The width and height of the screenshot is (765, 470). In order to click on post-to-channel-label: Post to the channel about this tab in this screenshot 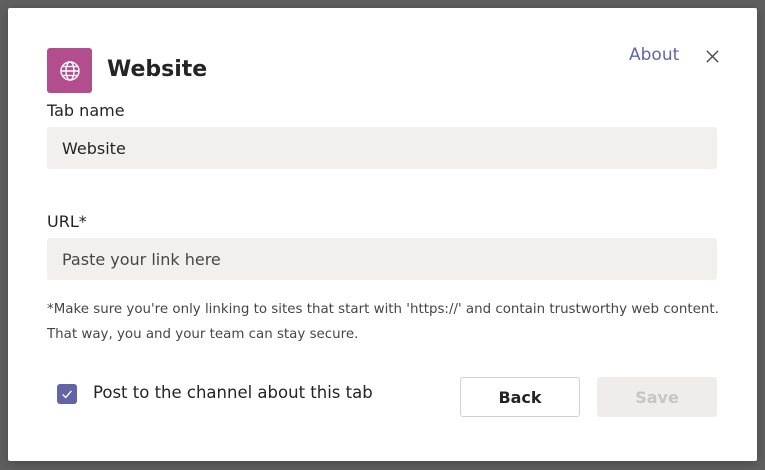, I will do `click(233, 392)`.